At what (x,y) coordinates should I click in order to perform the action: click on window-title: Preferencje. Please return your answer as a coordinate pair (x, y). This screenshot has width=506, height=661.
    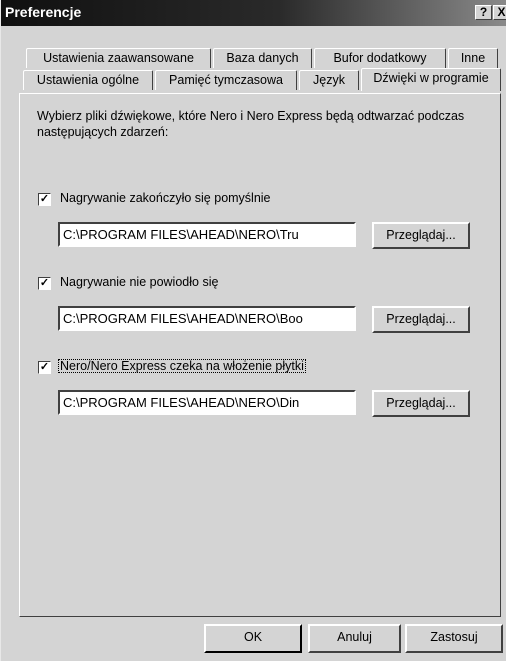
    Looking at the image, I should click on (43, 12).